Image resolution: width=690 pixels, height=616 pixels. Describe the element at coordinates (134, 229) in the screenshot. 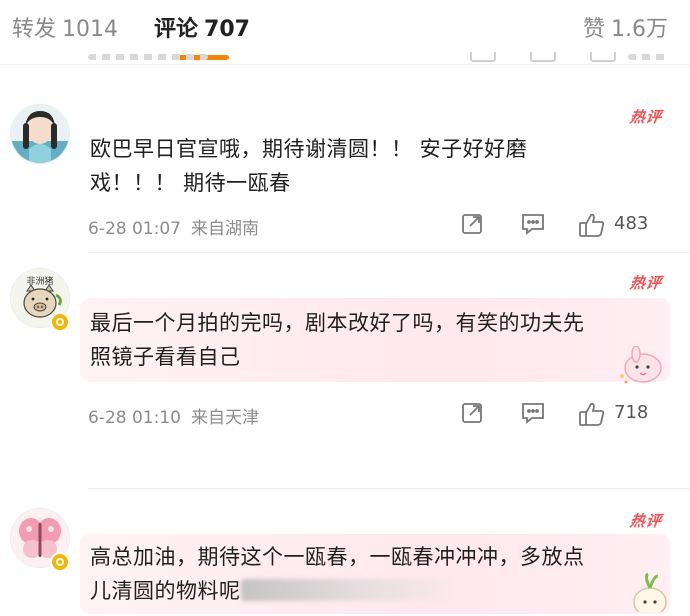

I see `comment-date: 6-28 01:07` at that location.